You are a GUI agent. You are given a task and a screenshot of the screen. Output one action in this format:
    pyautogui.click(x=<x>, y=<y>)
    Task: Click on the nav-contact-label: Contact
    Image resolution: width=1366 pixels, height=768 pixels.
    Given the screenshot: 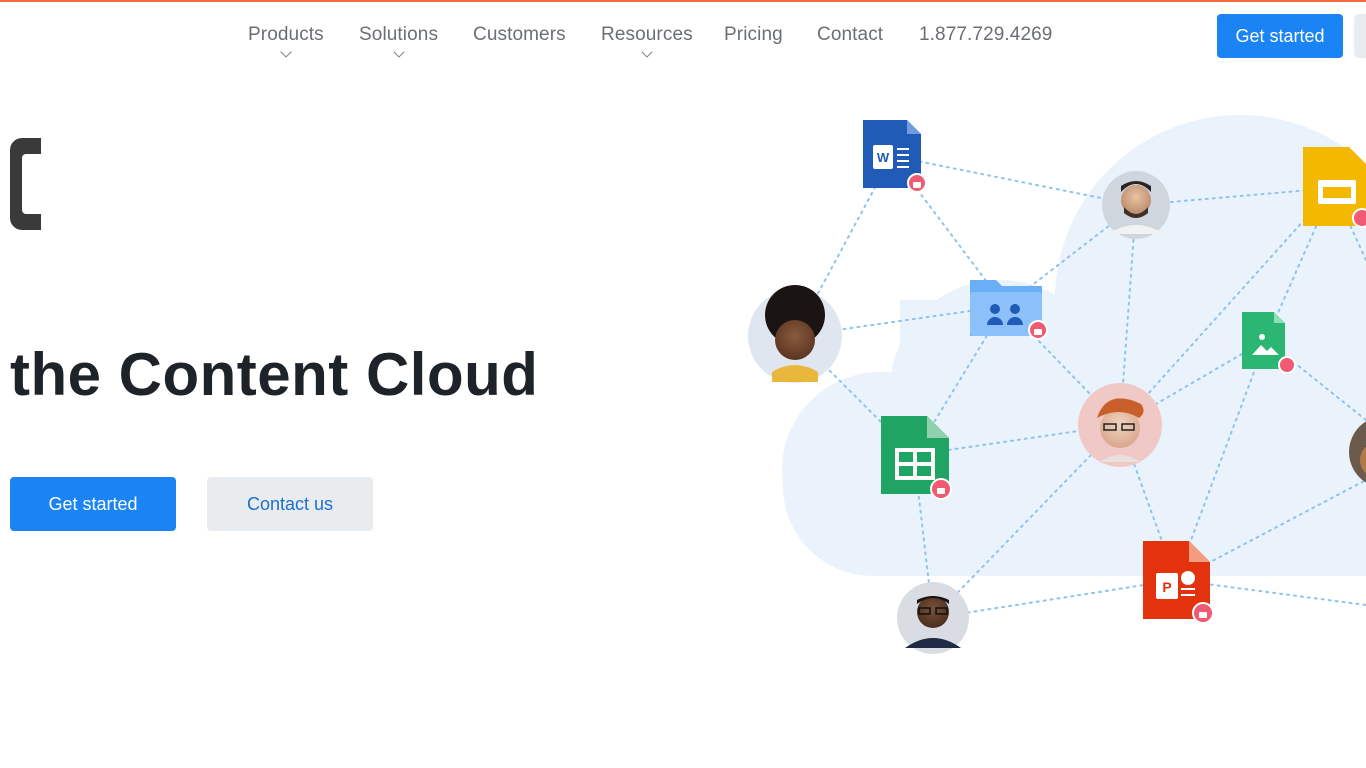 What is the action you would take?
    pyautogui.click(x=850, y=34)
    